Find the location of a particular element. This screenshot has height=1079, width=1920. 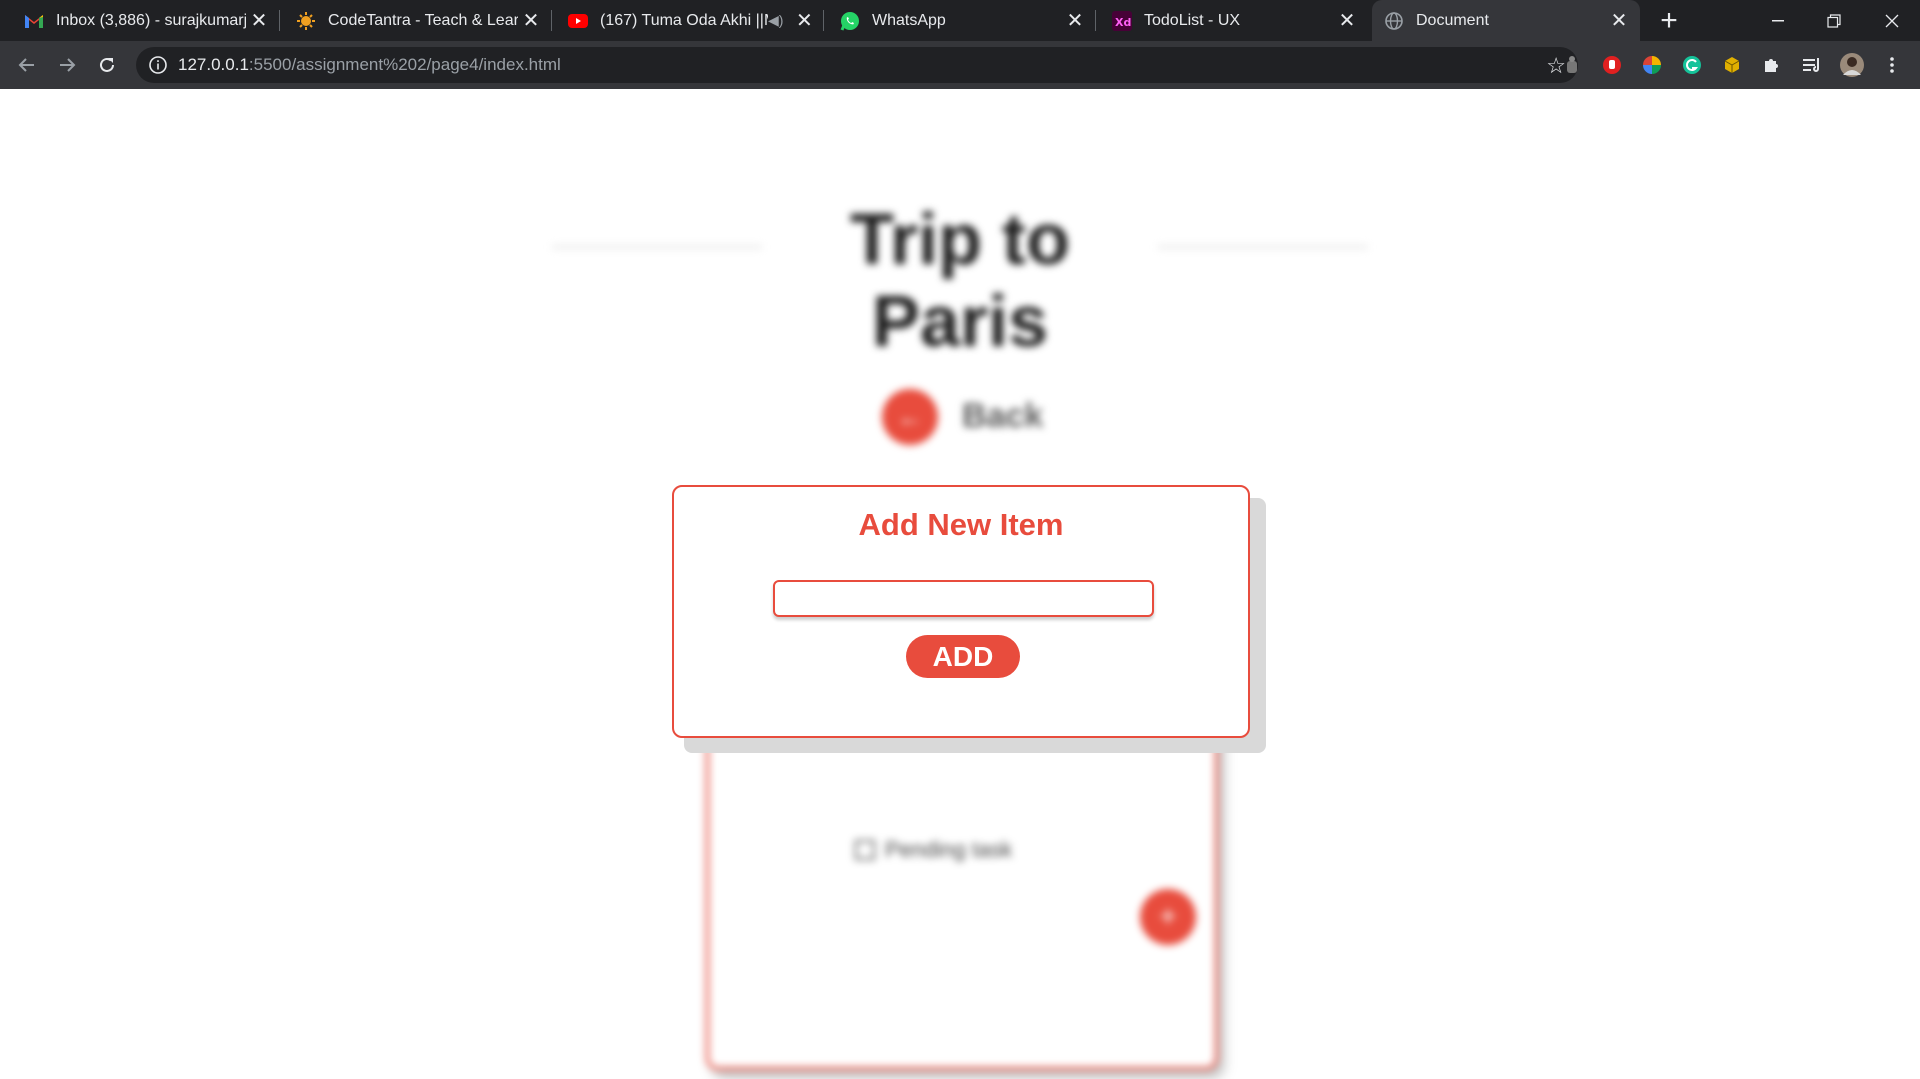

tab-title: Inbox (3,886) - surajkumarjena is located at coordinates (151, 20).